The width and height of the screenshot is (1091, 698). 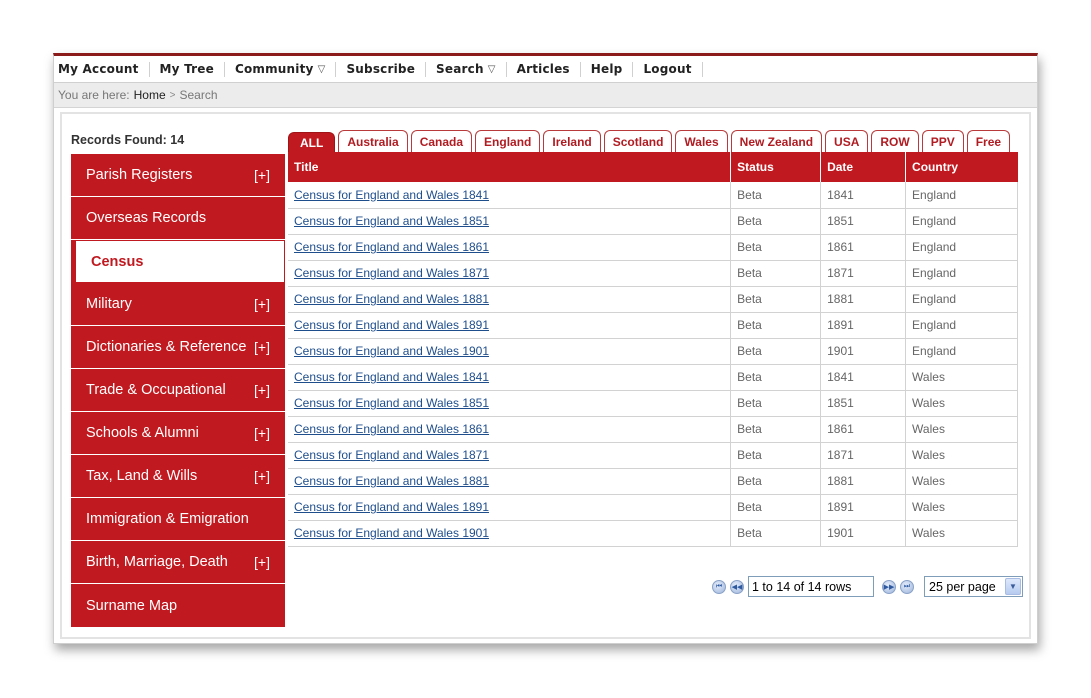 I want to click on tab-ireland: Ireland, so click(x=572, y=141).